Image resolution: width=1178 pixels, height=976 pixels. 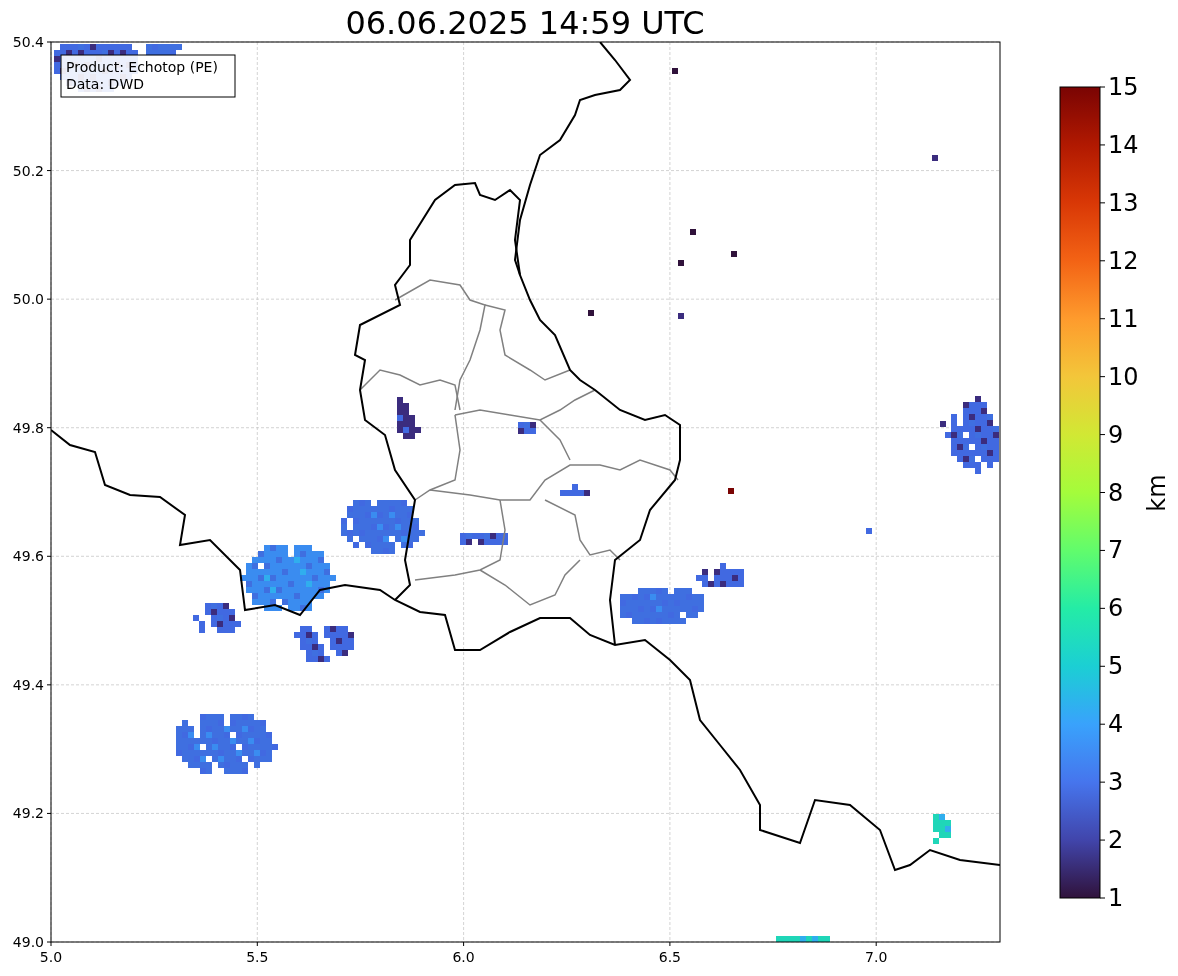 I want to click on x-axis-tick-label: 5.5, so click(x=257, y=957).